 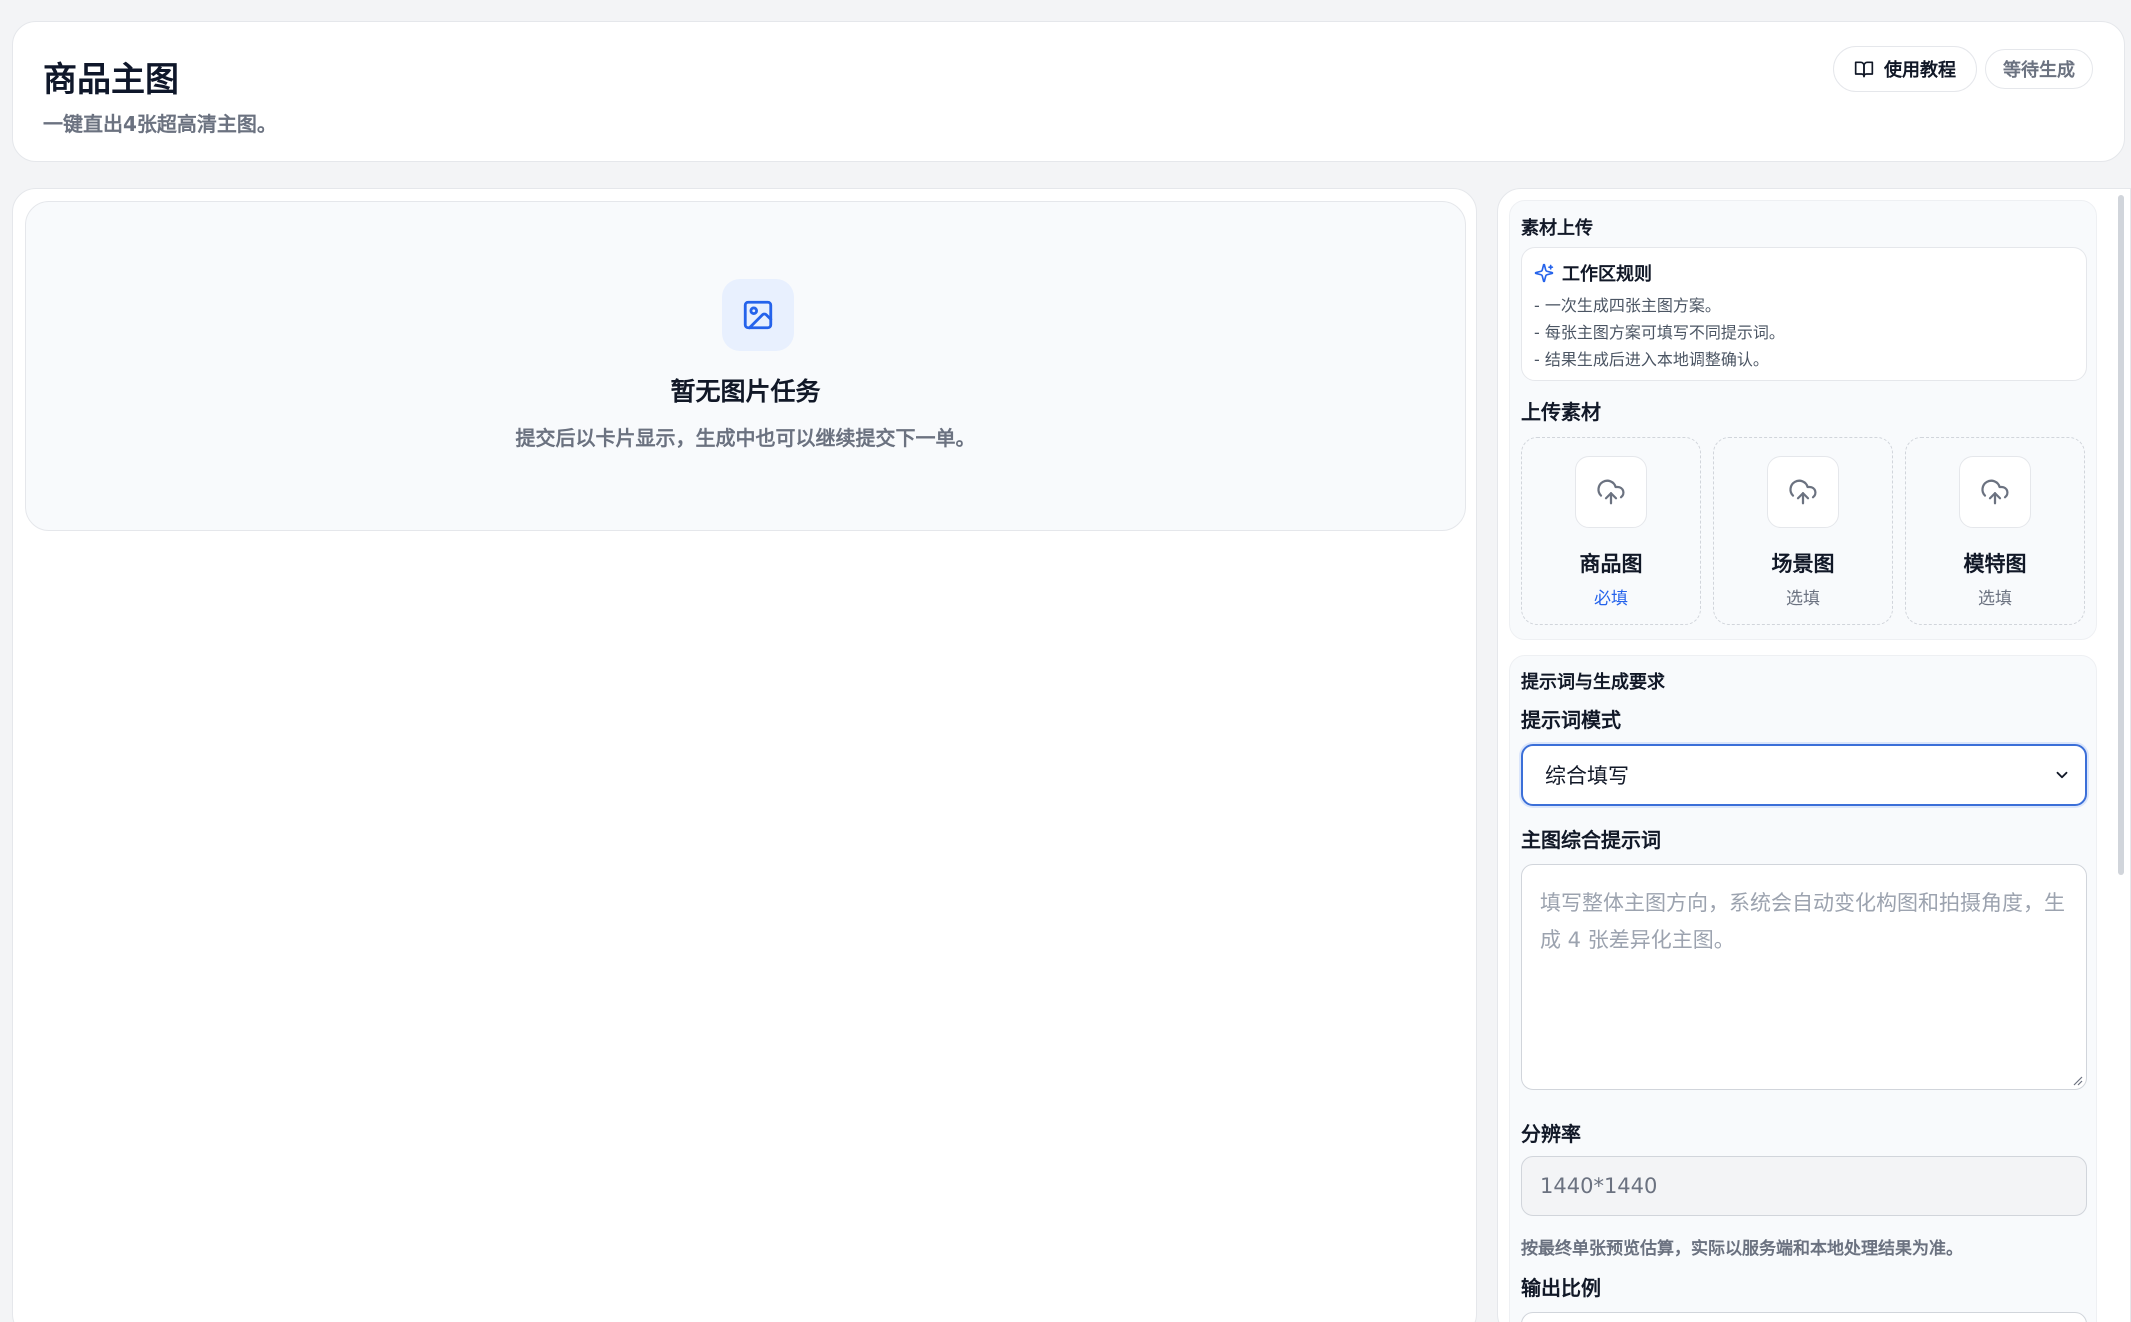 I want to click on empty-state-description: 提交后以卡片显示，生成中也可以继续提交下一单。, so click(x=745, y=438).